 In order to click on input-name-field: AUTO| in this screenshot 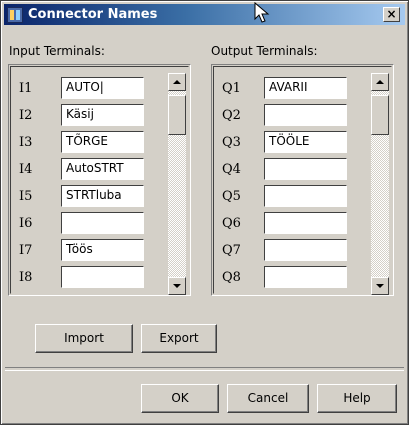, I will do `click(102, 88)`.